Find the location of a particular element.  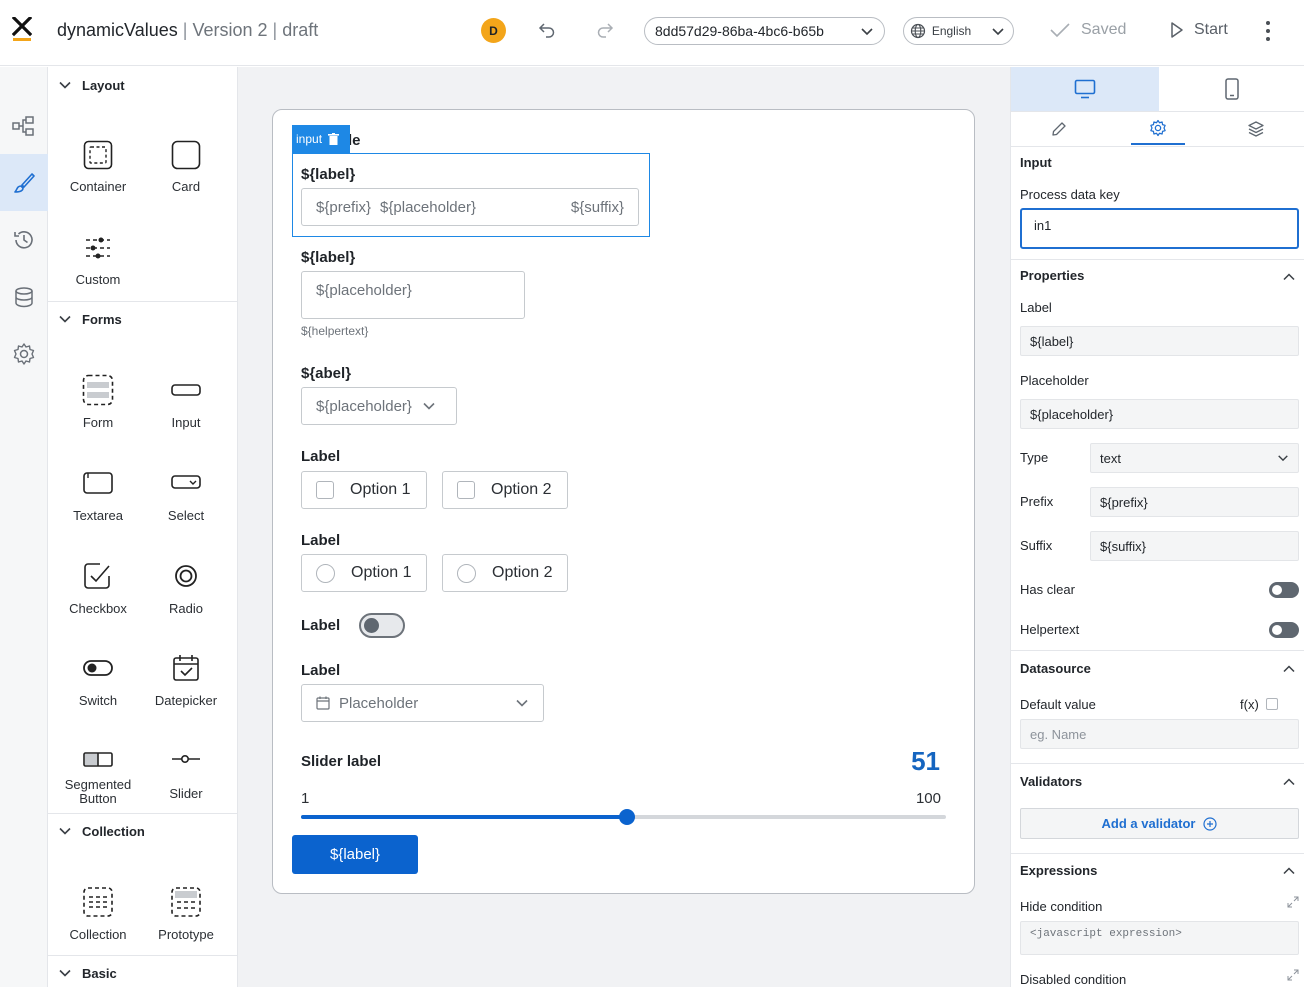

radio-group-label: Label is located at coordinates (321, 540).